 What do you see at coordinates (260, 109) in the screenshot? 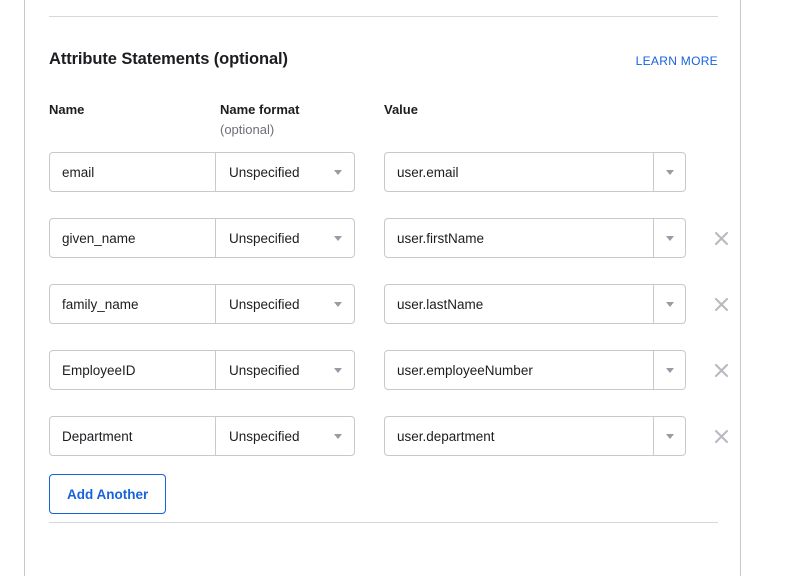
I see `column-header-name-format: Name format` at bounding box center [260, 109].